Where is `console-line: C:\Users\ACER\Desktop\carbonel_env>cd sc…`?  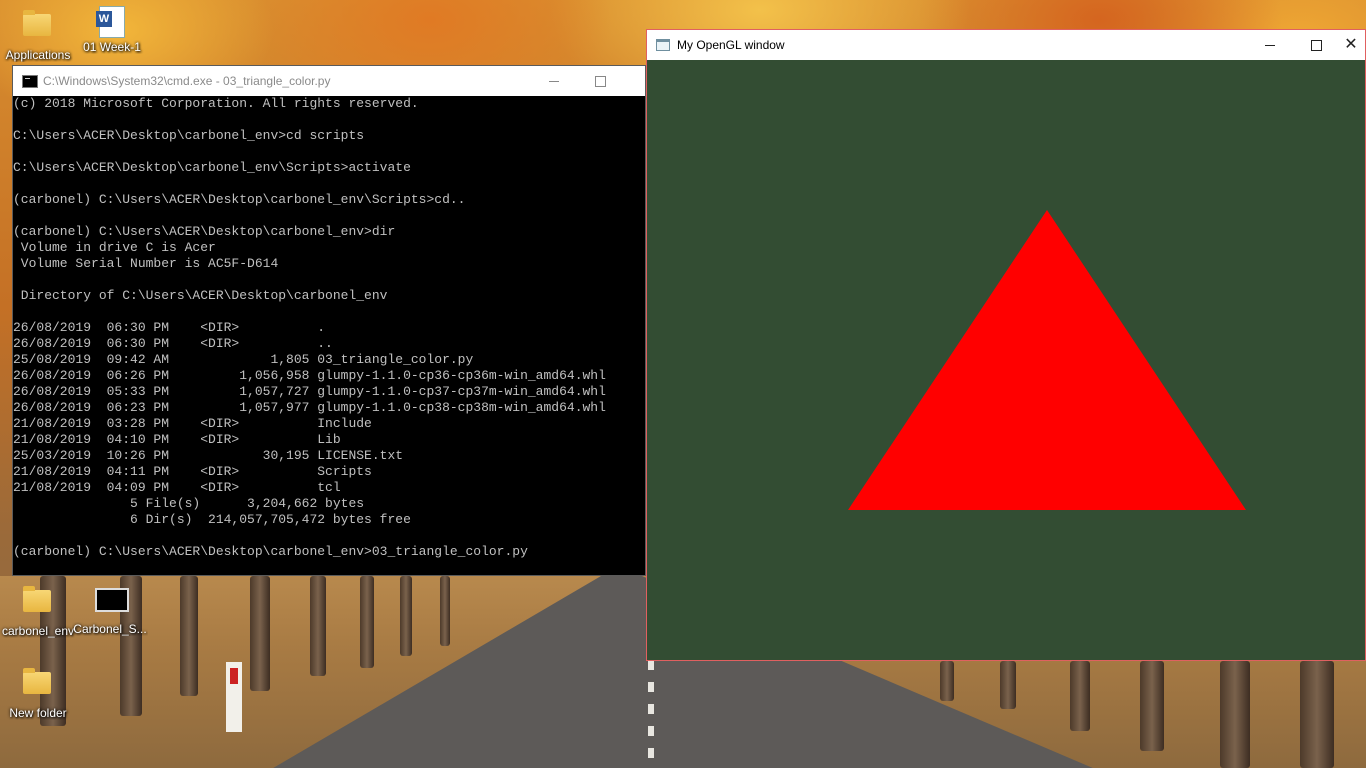 console-line: C:\Users\ACER\Desktop\carbonel_env>cd sc… is located at coordinates (189, 135).